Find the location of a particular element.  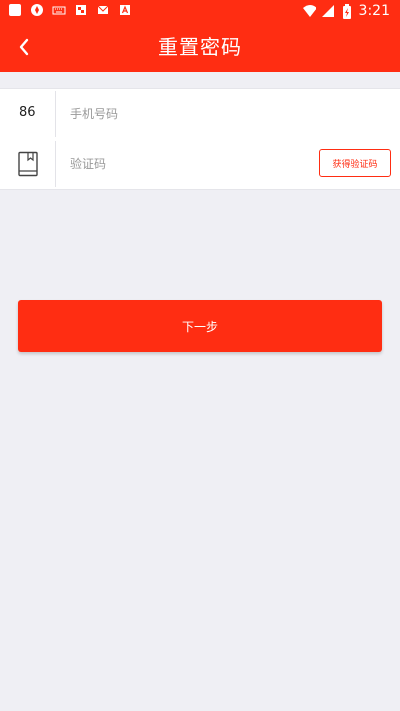

settings-icon is located at coordinates (37, 10).